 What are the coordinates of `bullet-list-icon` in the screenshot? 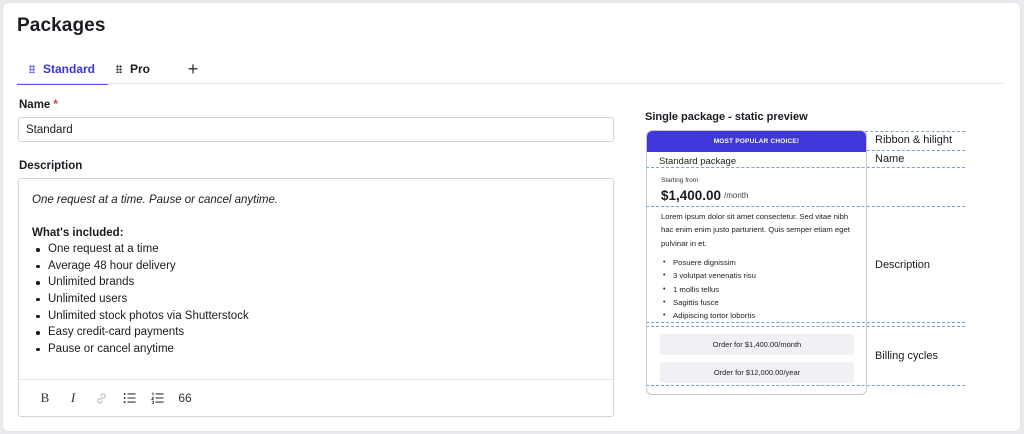 It's located at (129, 398).